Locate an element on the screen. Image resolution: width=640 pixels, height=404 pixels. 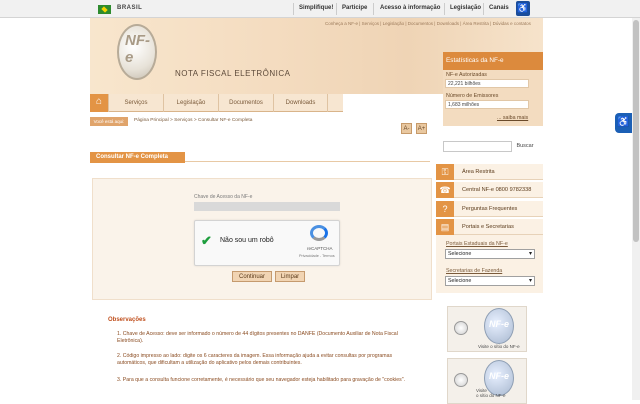
question-icon: ? is located at coordinates (445, 209).